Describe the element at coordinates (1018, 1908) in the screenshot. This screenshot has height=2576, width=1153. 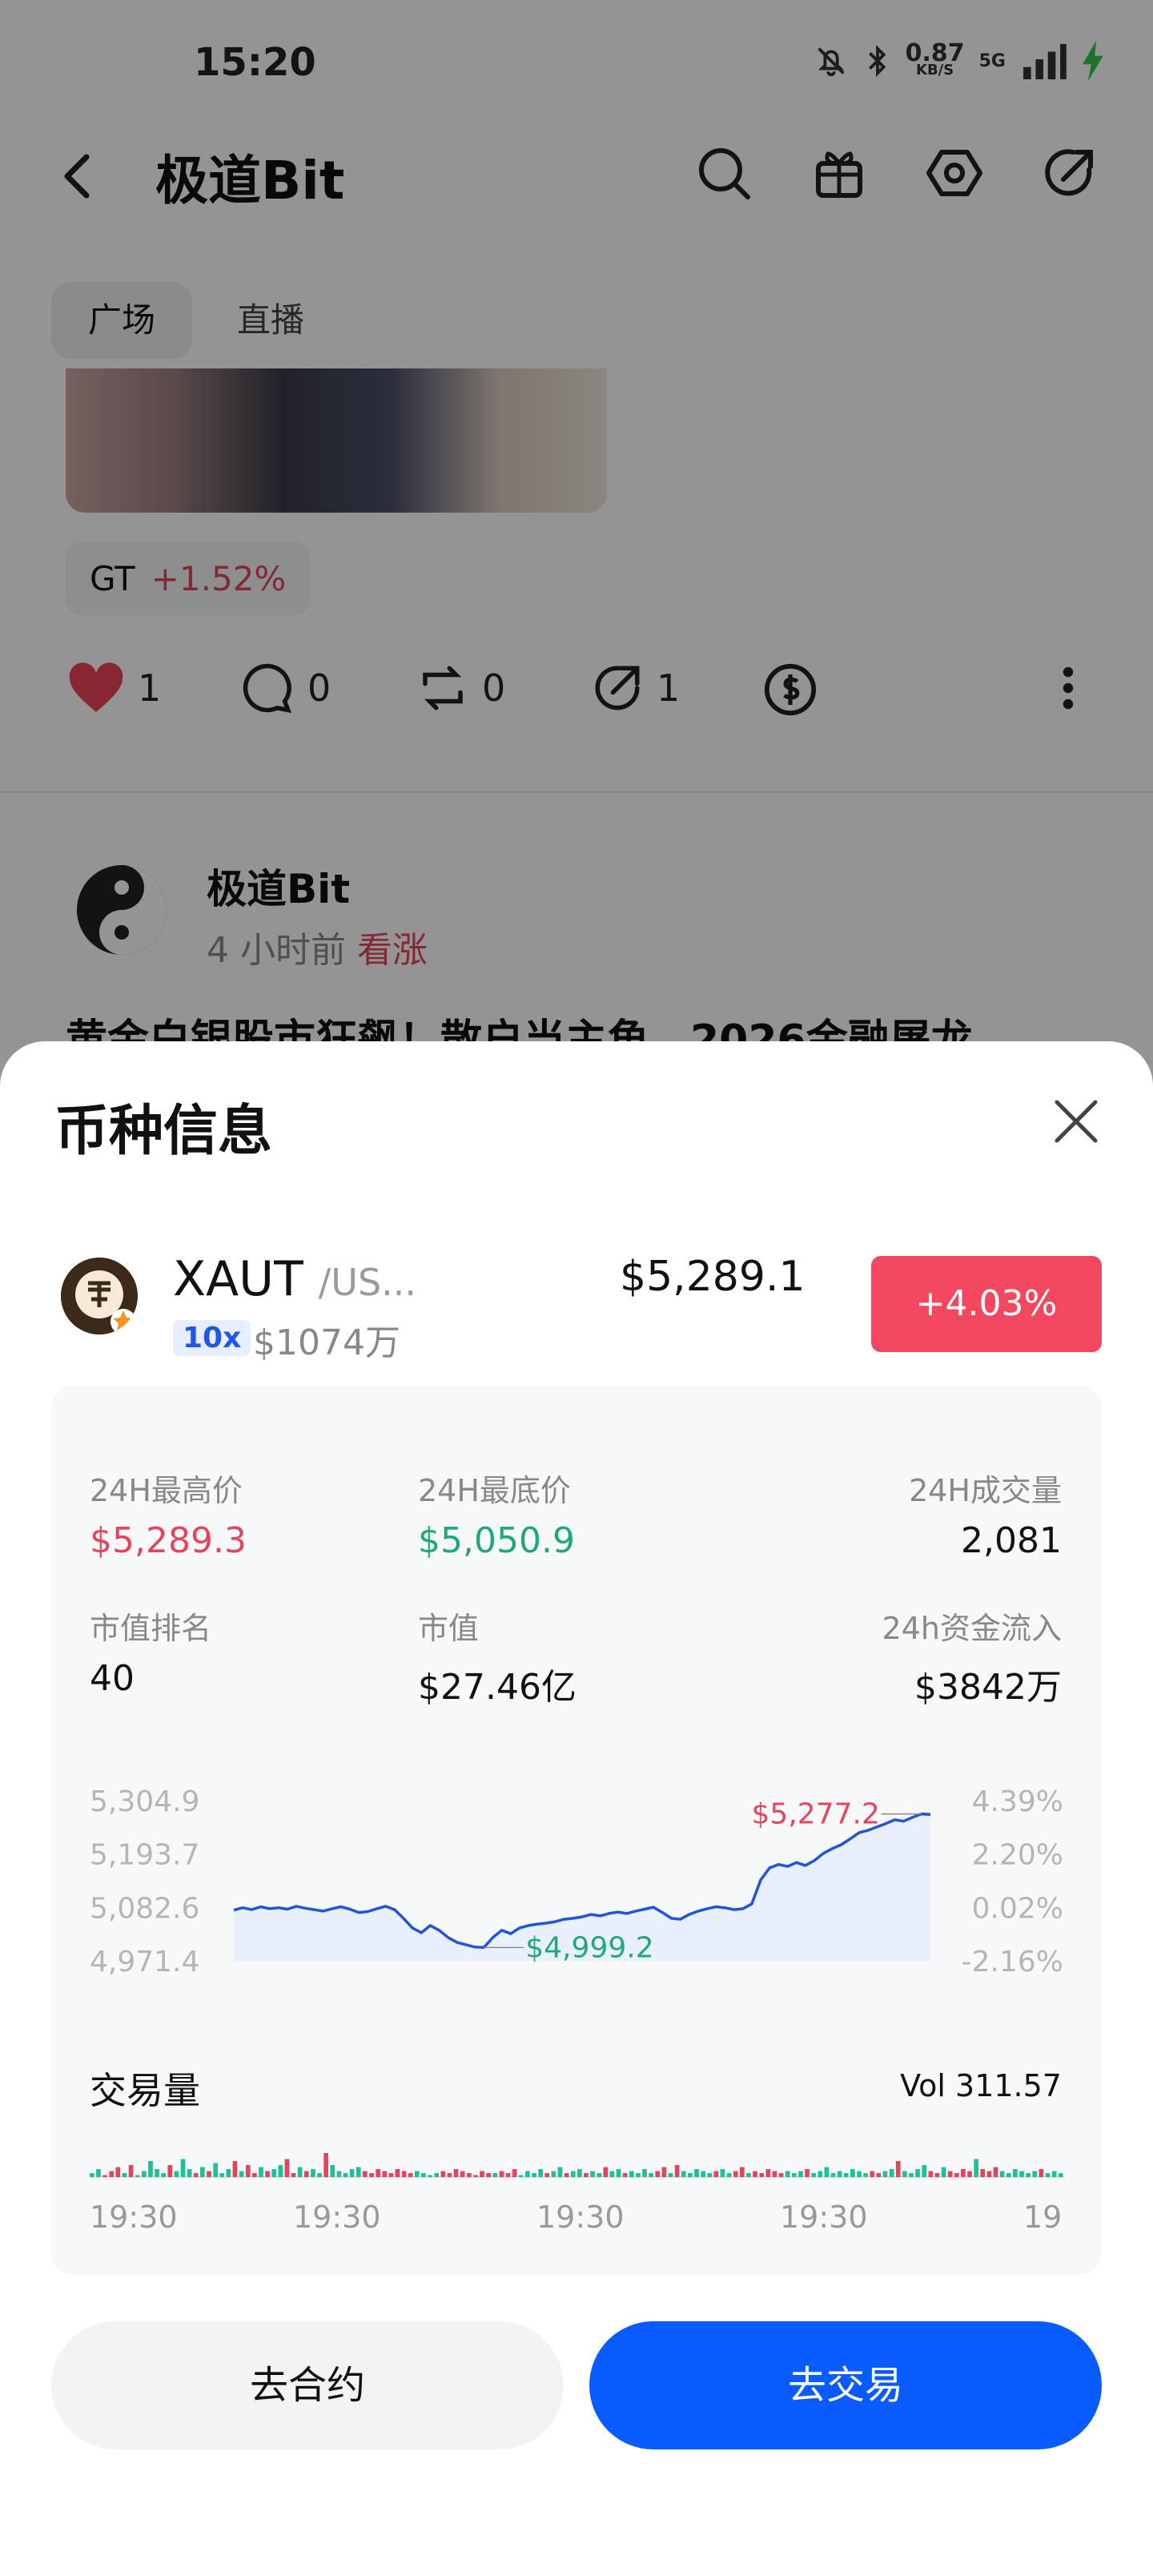
I see `y-right-tick: 0.02%` at that location.